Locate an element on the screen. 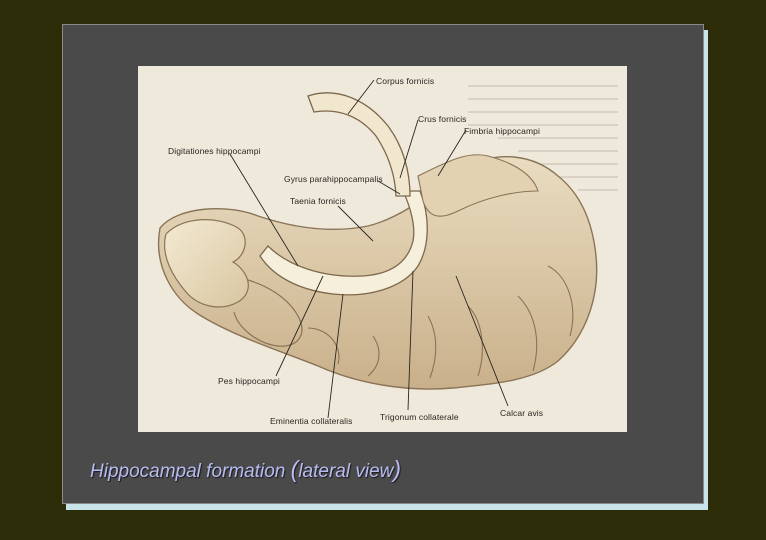 The height and width of the screenshot is (540, 766). label-digitationes-hippocampi: Digitationes hippocampi is located at coordinates (214, 151).